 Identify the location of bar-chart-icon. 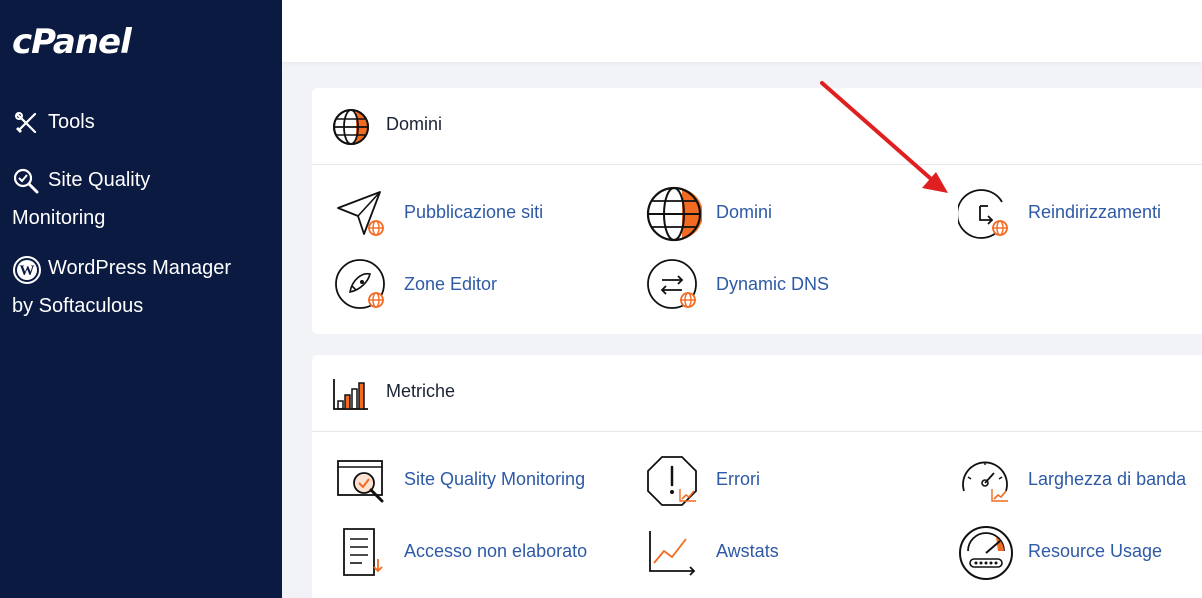
(351, 394).